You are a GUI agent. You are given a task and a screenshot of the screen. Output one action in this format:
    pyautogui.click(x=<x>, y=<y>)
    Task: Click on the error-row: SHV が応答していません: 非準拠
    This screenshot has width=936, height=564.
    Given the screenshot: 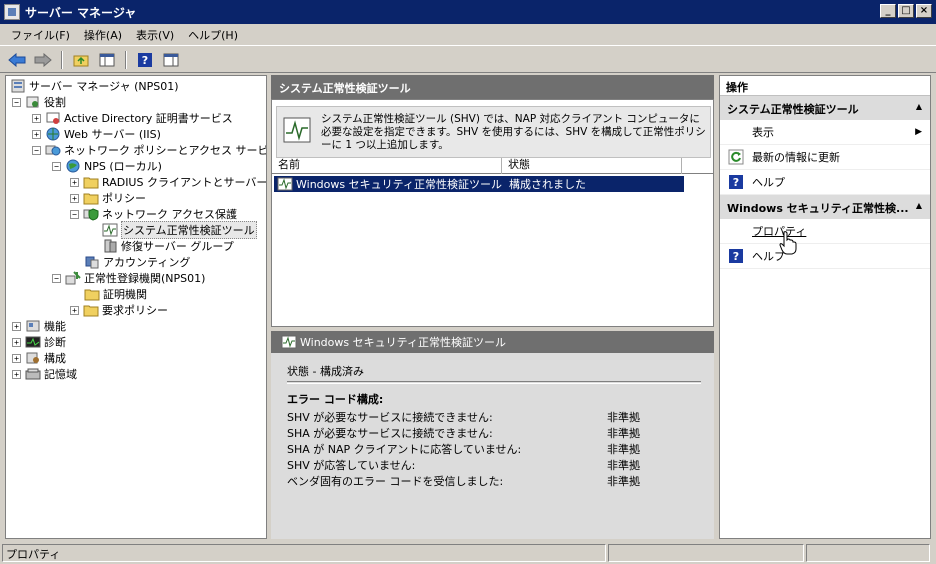 What is the action you would take?
    pyautogui.click(x=463, y=465)
    